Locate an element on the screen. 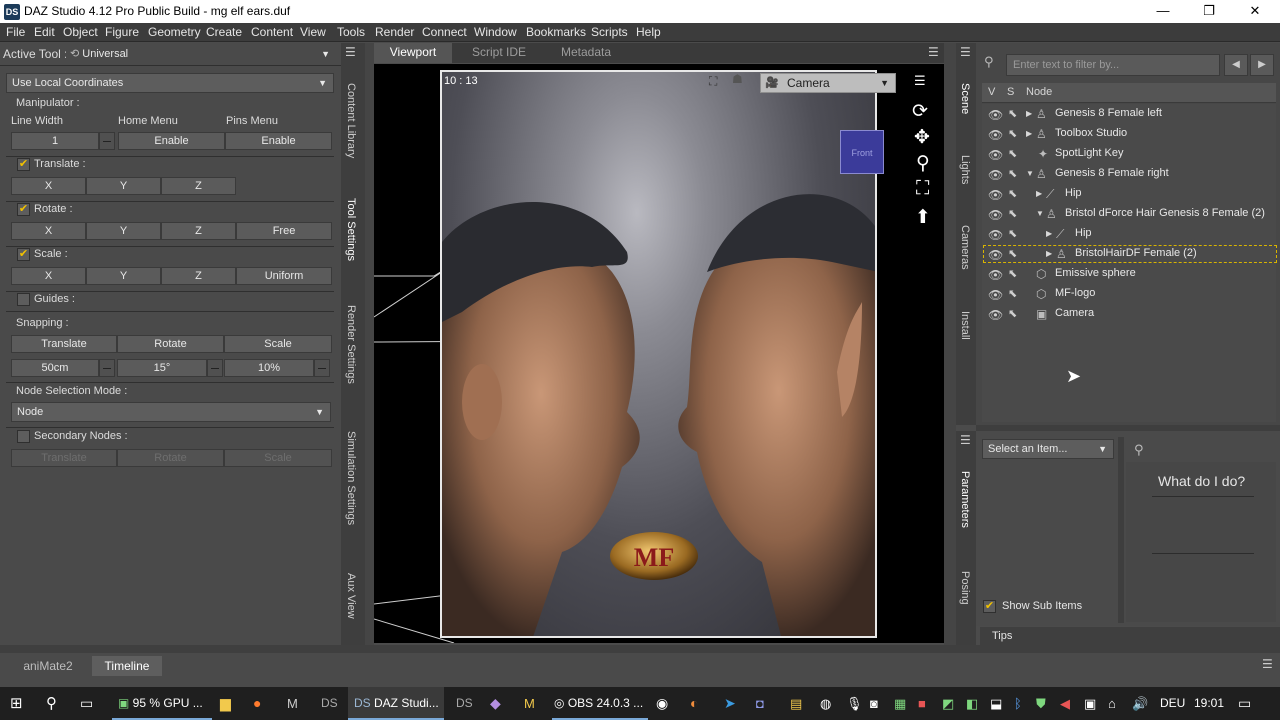  scene-node: 👁 ⬉ ▶ ⟋ Hip is located at coordinates (1130, 194).